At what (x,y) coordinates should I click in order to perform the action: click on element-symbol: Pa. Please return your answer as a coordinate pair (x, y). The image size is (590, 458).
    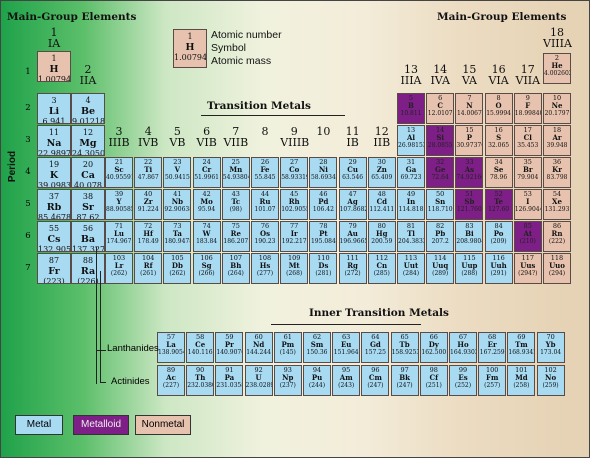
    Looking at the image, I should click on (229, 377).